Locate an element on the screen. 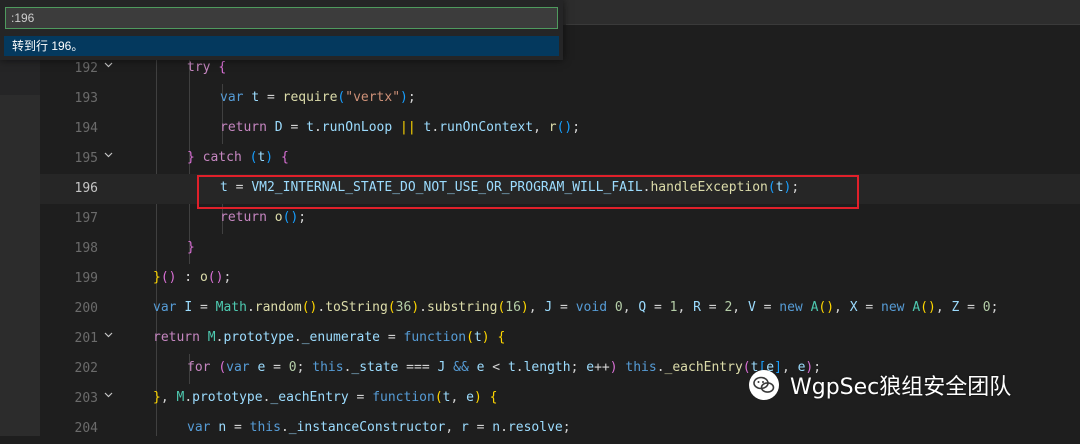  code-text: return o(); is located at coordinates (263, 217).